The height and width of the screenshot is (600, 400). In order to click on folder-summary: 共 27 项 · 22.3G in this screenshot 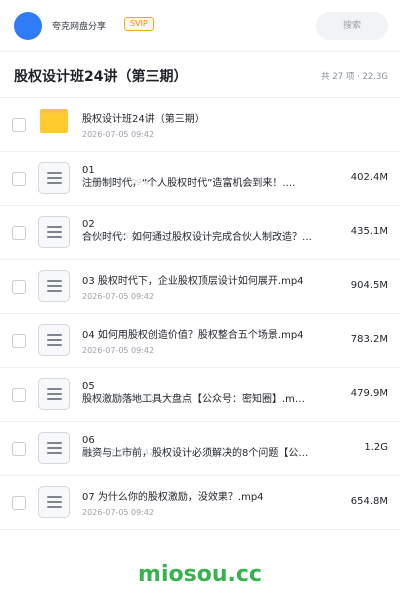, I will do `click(354, 77)`.